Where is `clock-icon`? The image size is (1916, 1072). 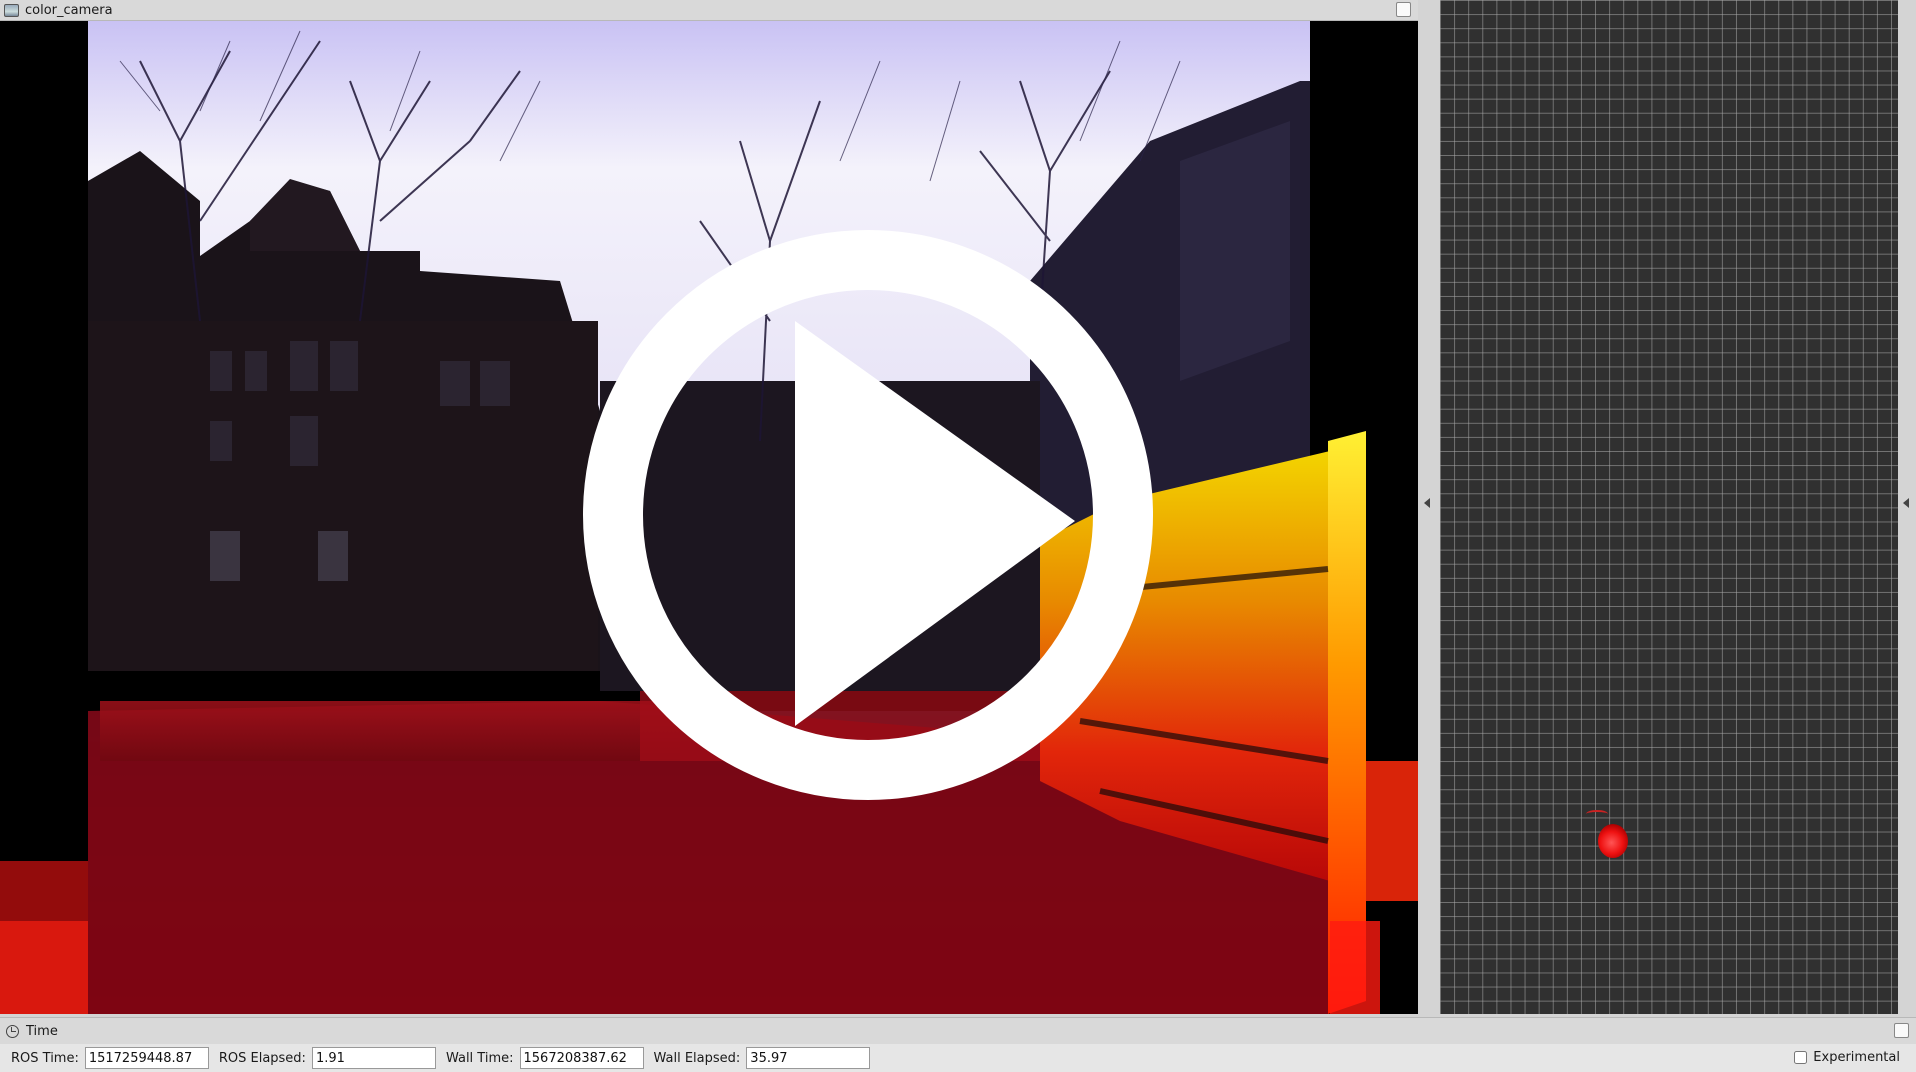
clock-icon is located at coordinates (12, 1031).